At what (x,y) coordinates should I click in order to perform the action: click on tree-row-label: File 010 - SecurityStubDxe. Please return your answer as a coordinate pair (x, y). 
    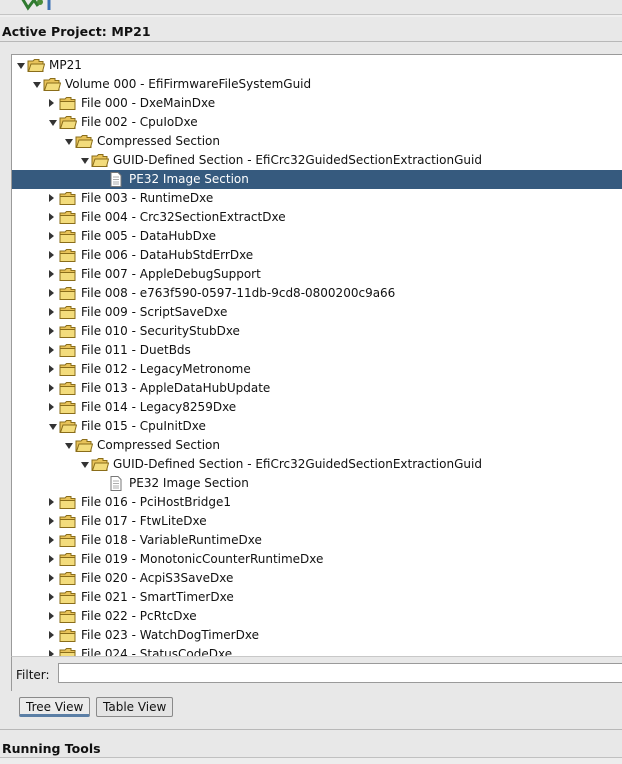
    Looking at the image, I should click on (160, 331).